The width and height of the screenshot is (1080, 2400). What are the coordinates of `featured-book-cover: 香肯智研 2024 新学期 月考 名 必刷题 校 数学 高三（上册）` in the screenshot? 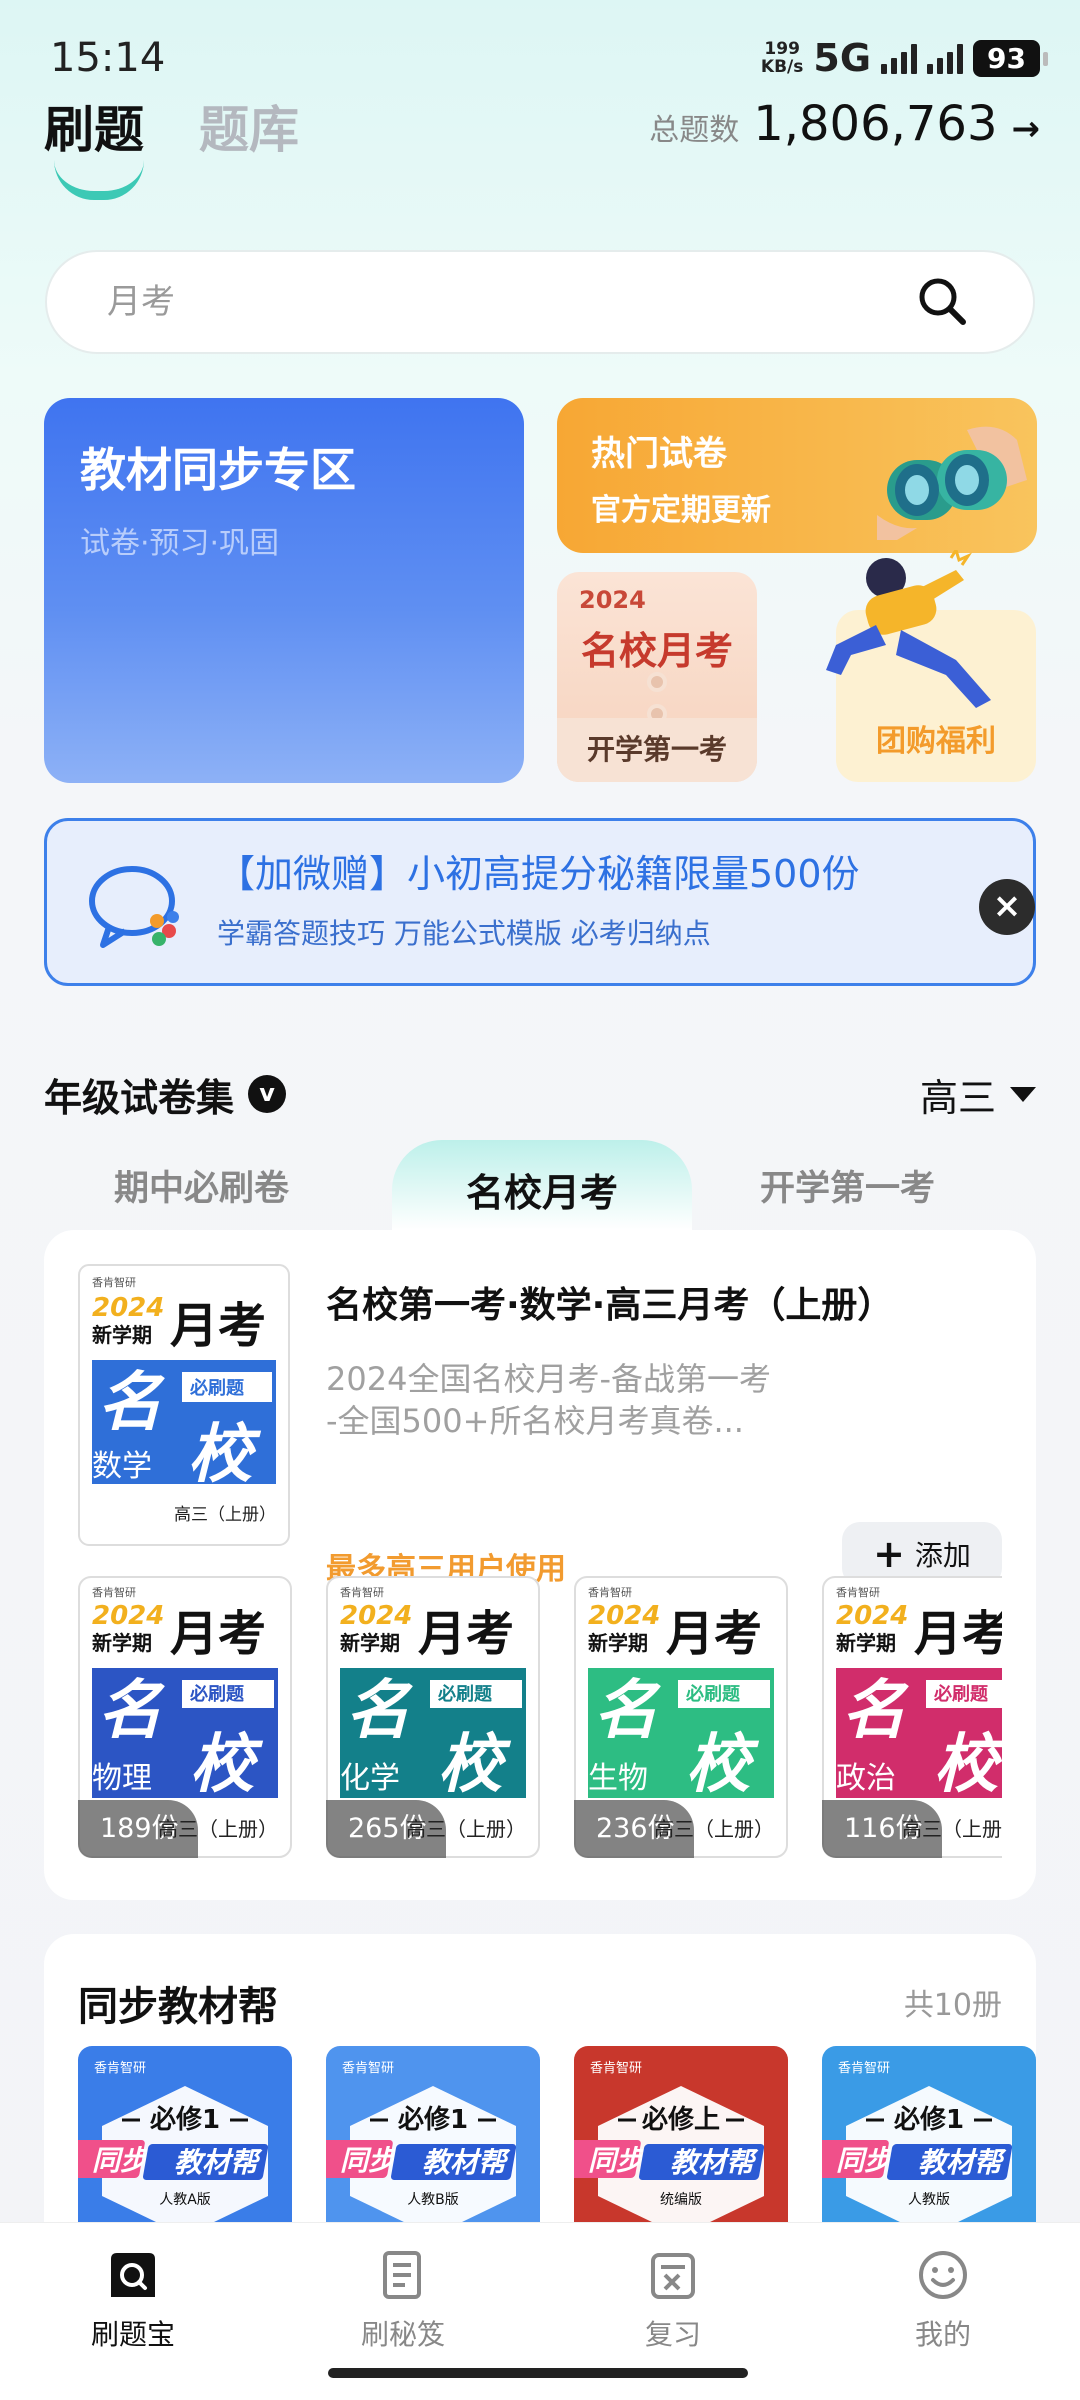 It's located at (184, 1405).